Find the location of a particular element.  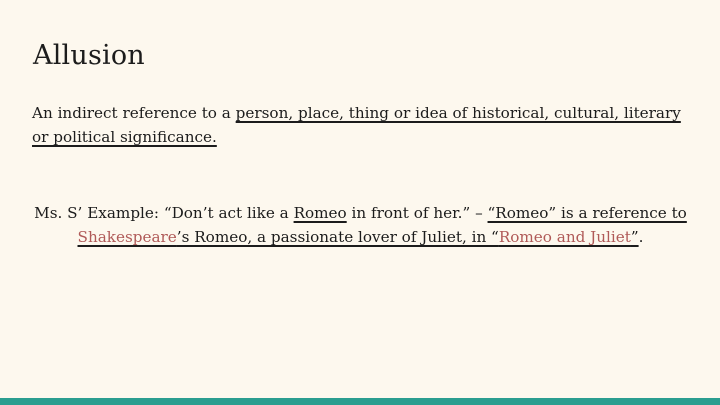

definition-intro: An indirect reference to a is located at coordinates (134, 113).